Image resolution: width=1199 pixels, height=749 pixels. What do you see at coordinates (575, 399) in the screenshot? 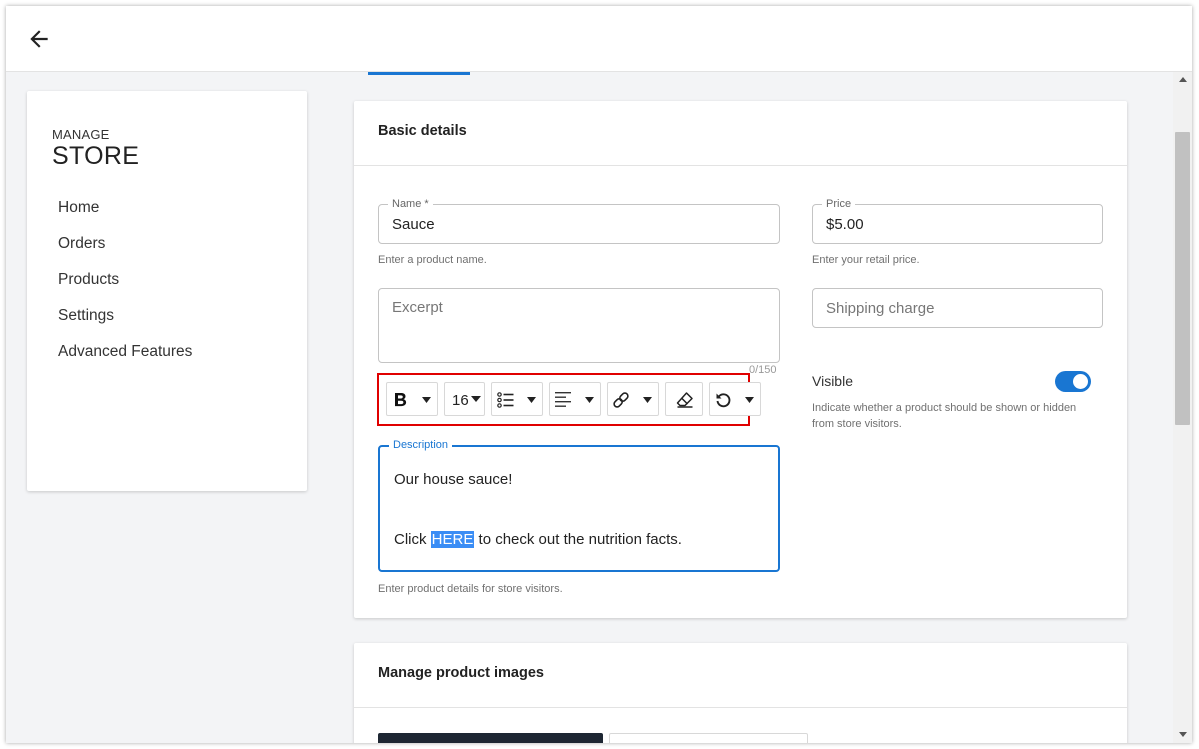
I see `align-dropdown` at bounding box center [575, 399].